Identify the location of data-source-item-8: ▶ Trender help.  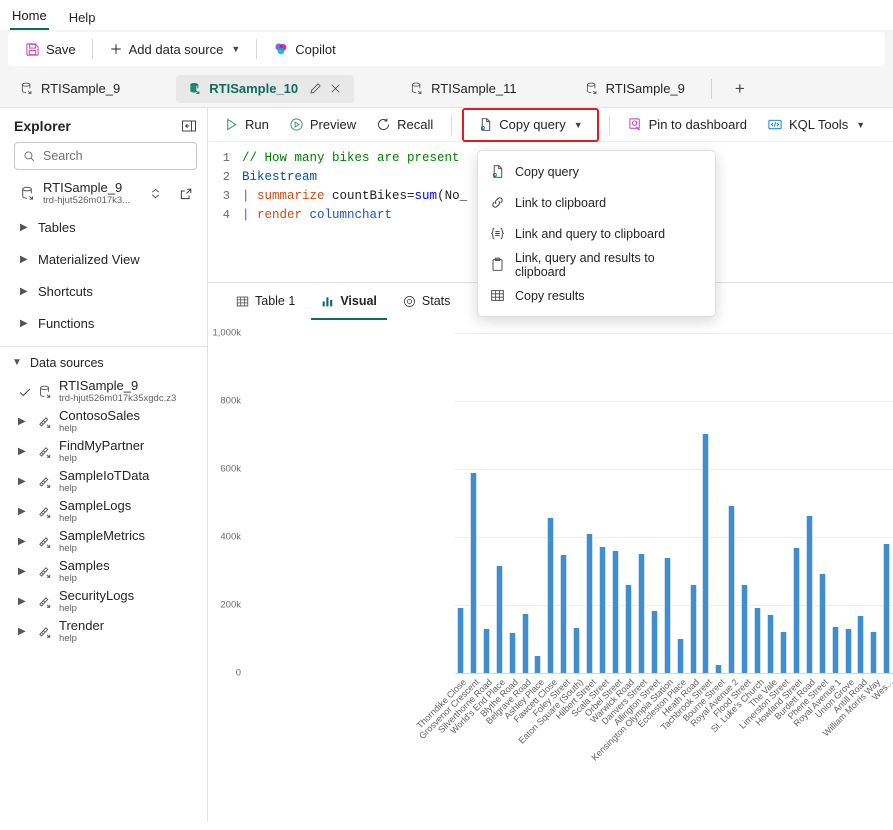
(103, 632).